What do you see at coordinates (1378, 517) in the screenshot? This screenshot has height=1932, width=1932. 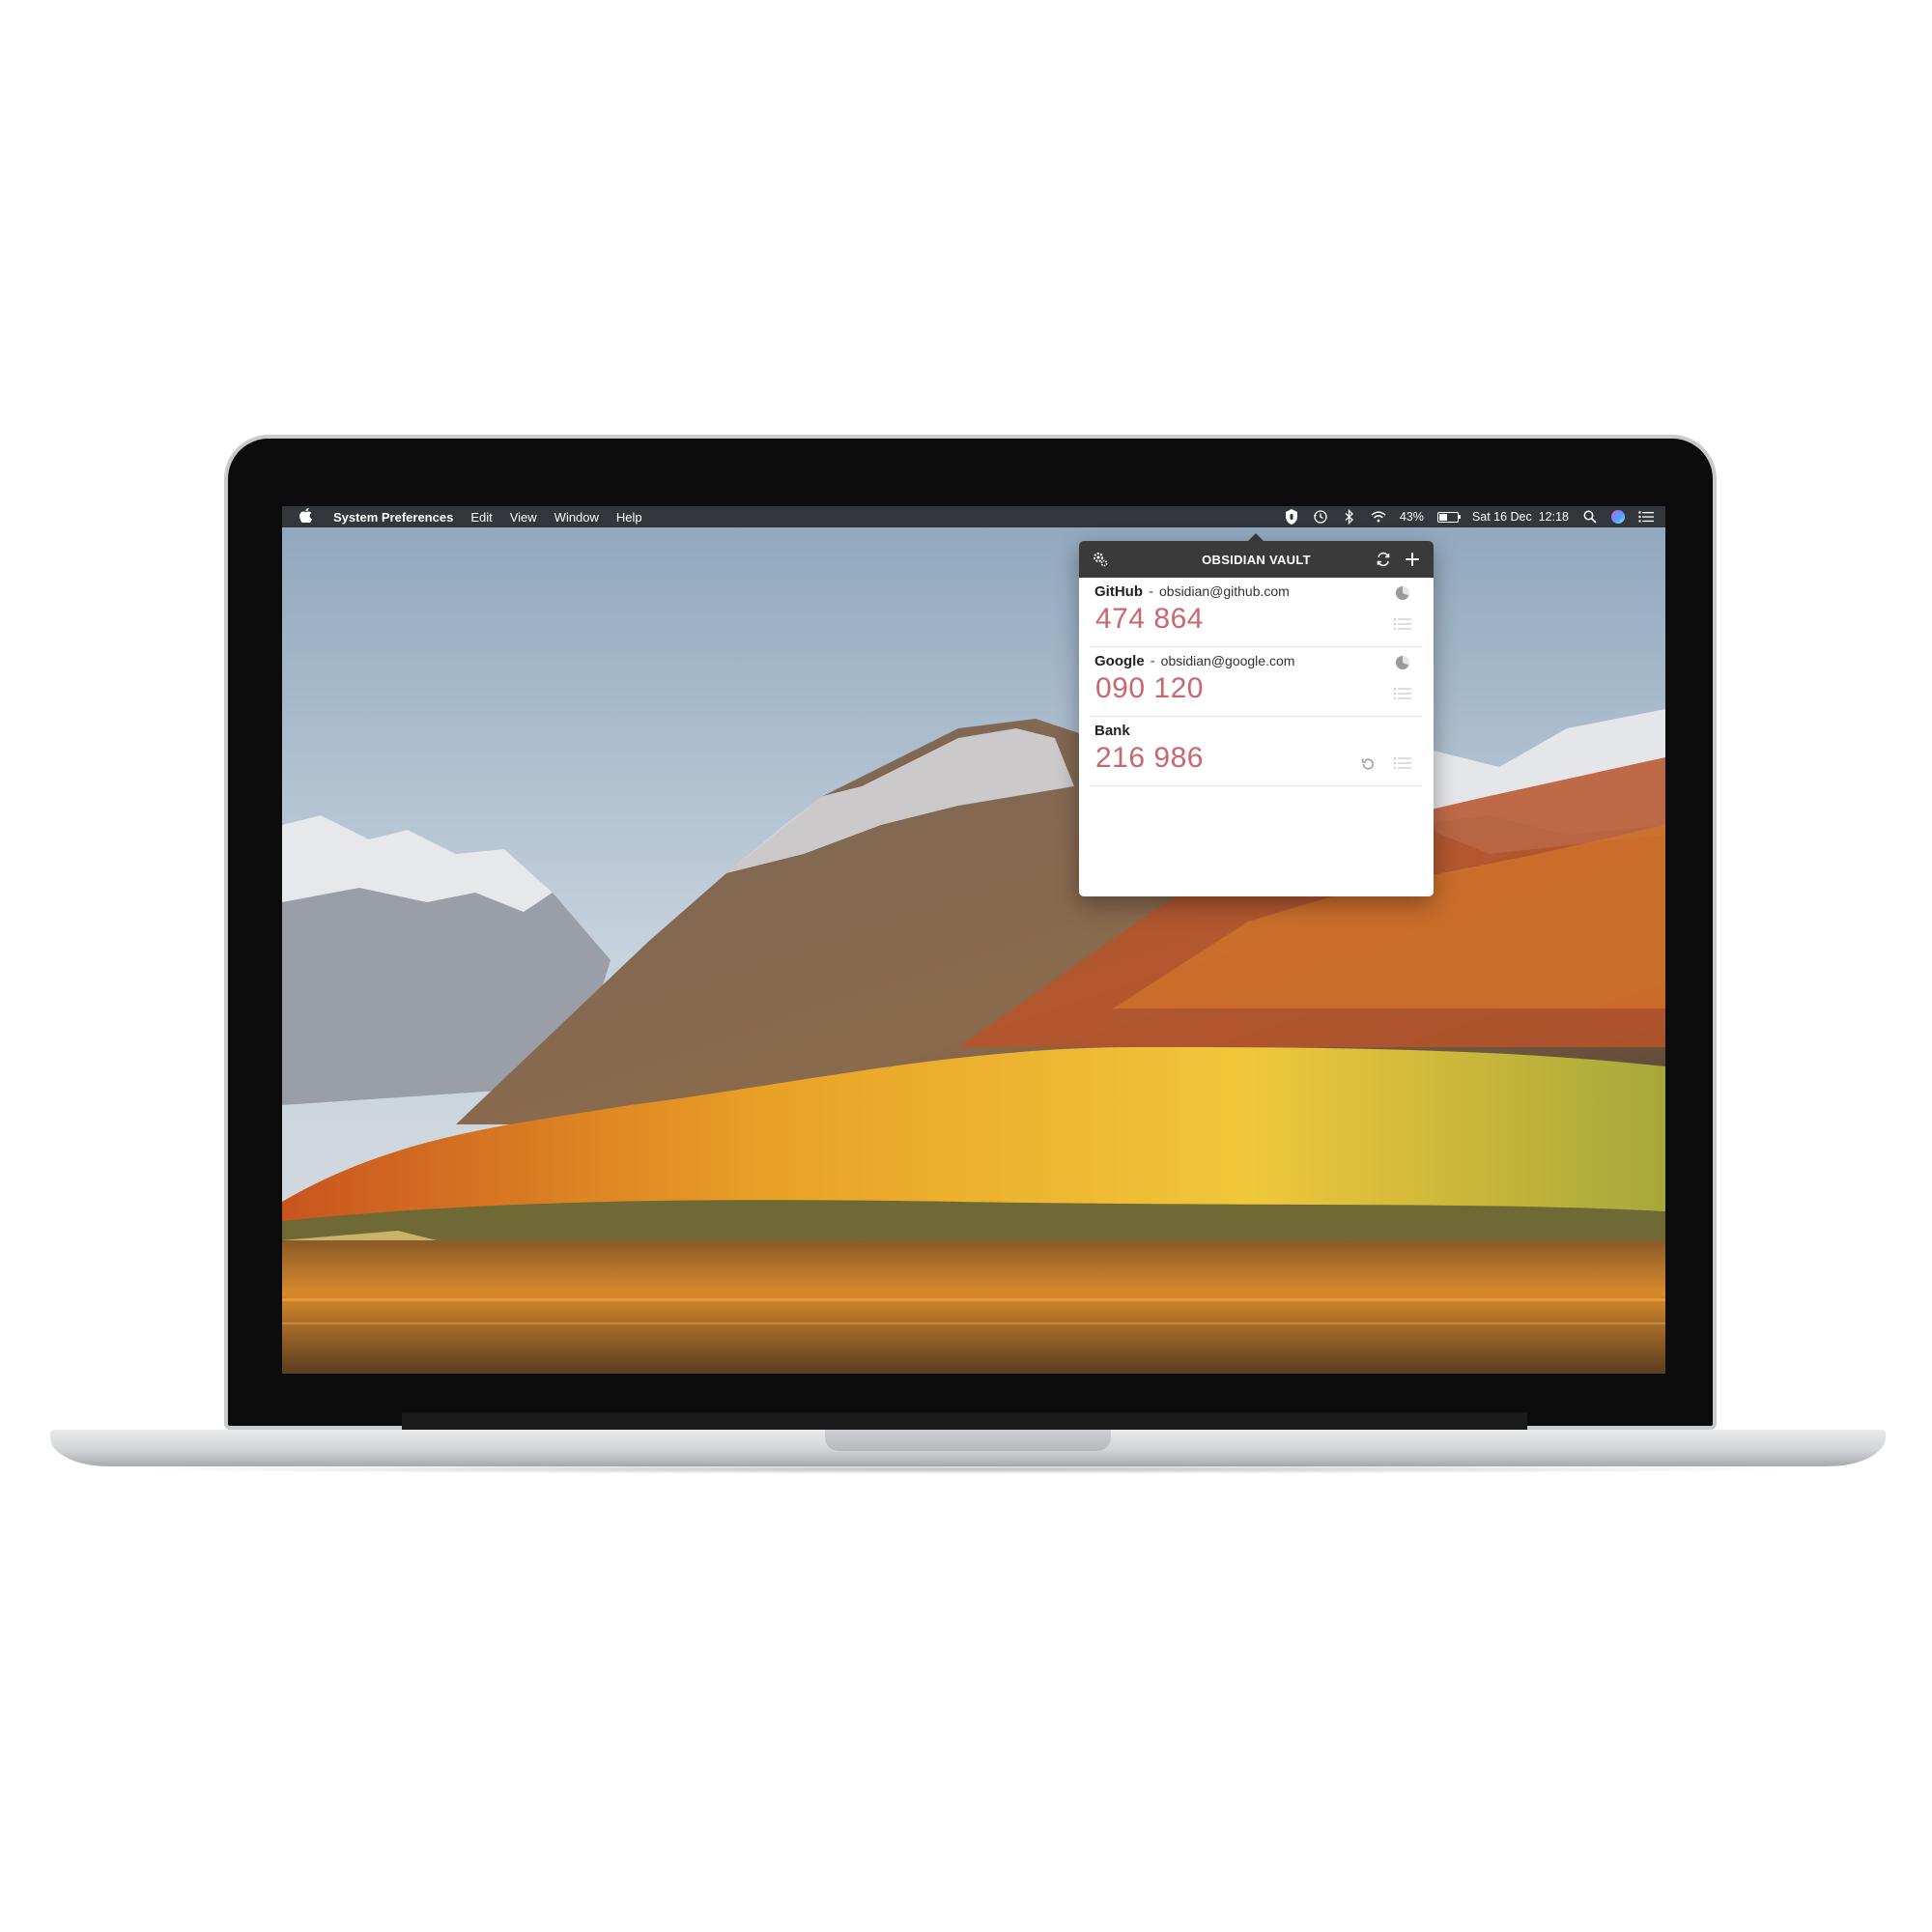 I see `wifi-icon` at bounding box center [1378, 517].